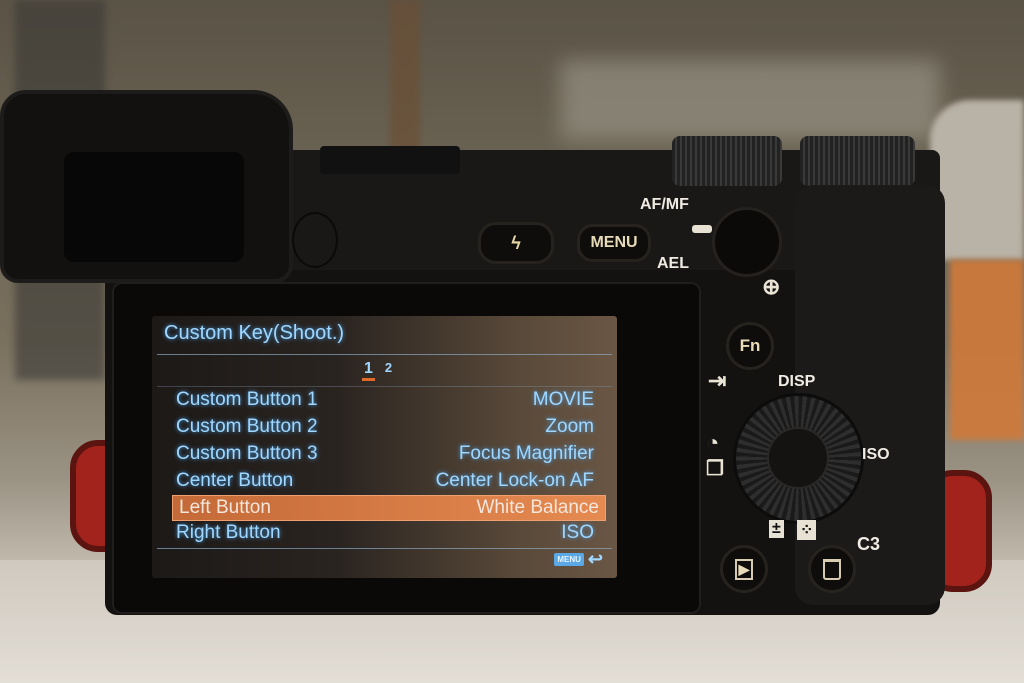 This screenshot has width=1024, height=683. Describe the element at coordinates (857, 161) in the screenshot. I see `control-dial-rear` at that location.